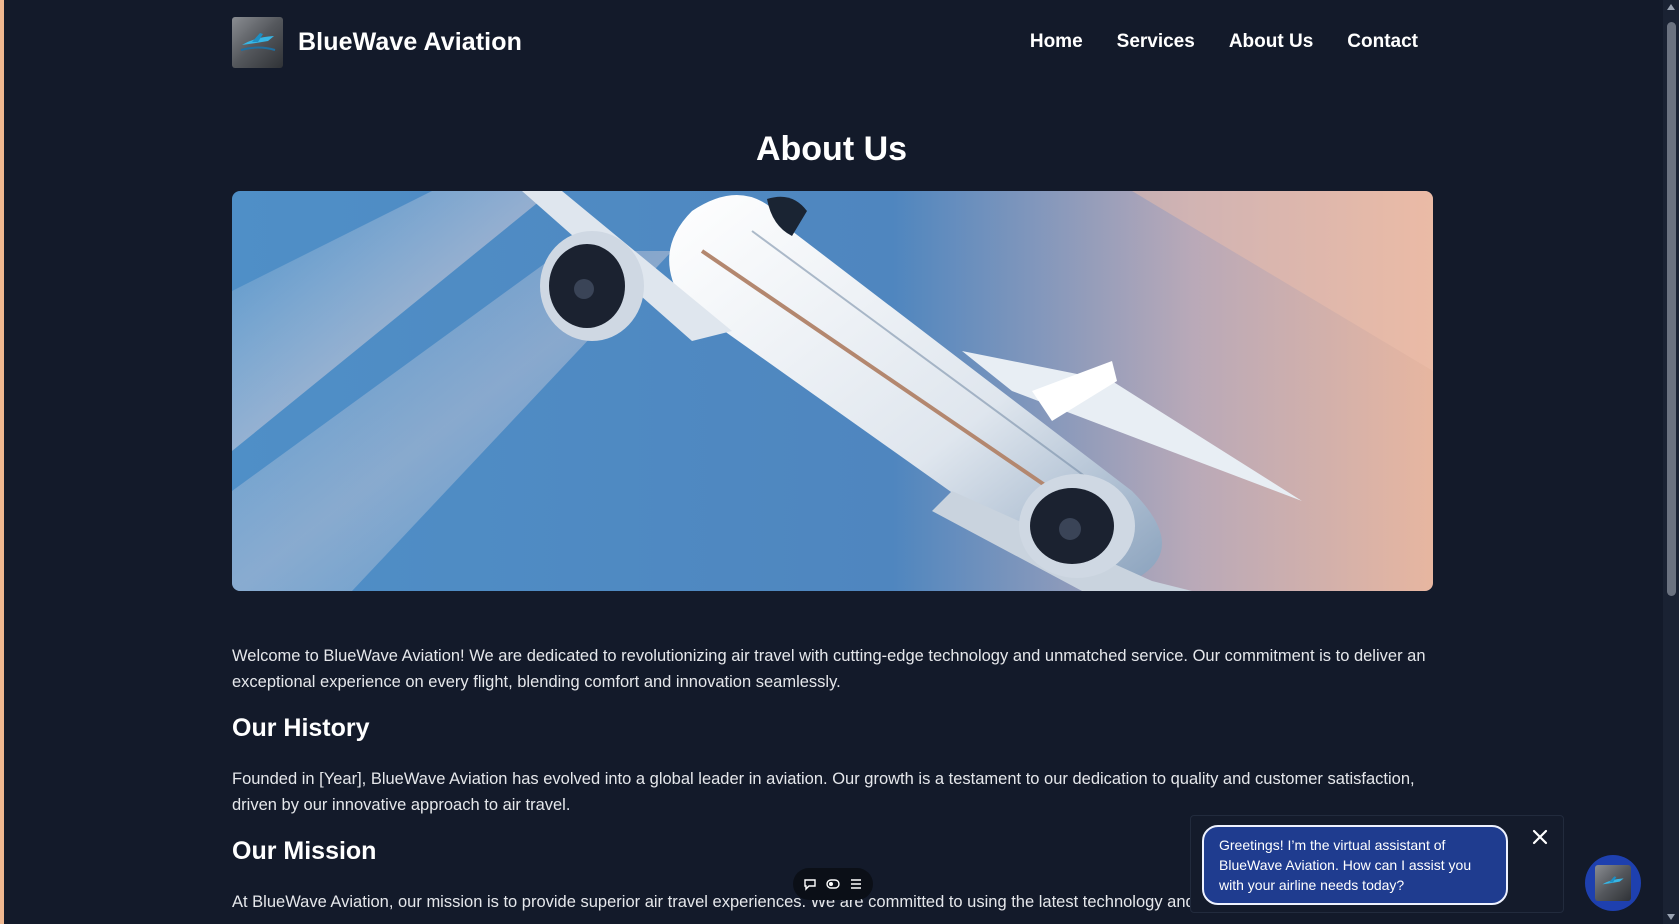  Describe the element at coordinates (832, 728) in the screenshot. I see `content-section-history: Our History` at that location.